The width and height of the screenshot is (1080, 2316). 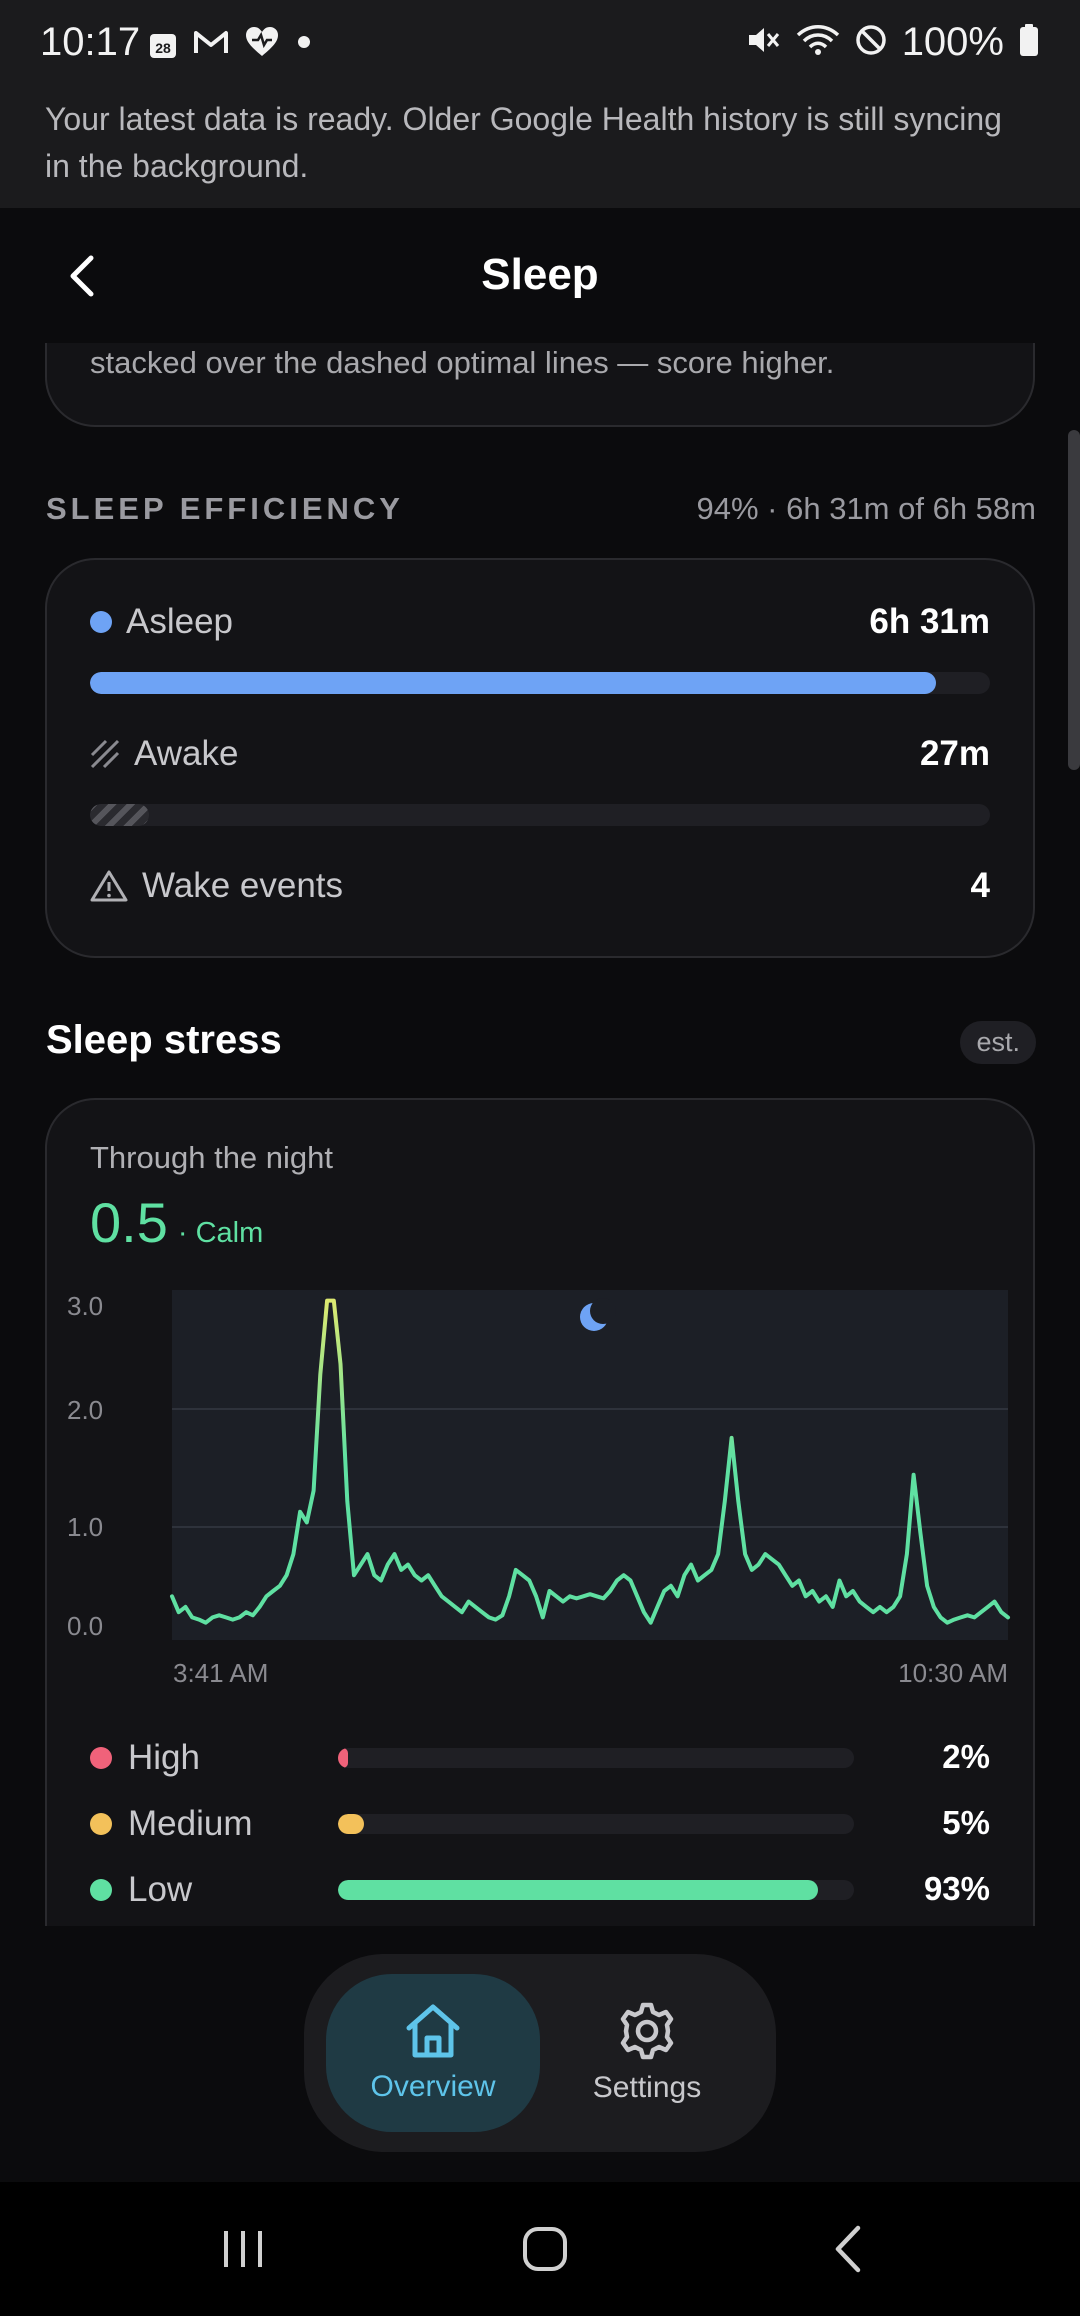 What do you see at coordinates (647, 2087) in the screenshot?
I see `nav-settings-label: Settings` at bounding box center [647, 2087].